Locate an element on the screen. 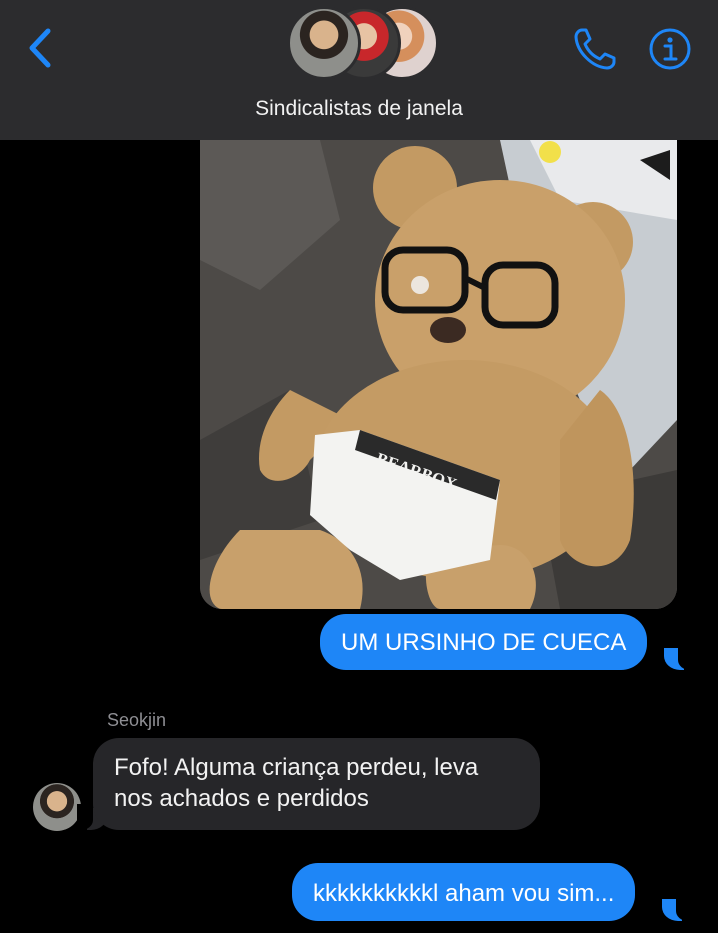 The image size is (718, 933). message-bubble-outgoing: UM URSINHO DE CUECA is located at coordinates (484, 642).